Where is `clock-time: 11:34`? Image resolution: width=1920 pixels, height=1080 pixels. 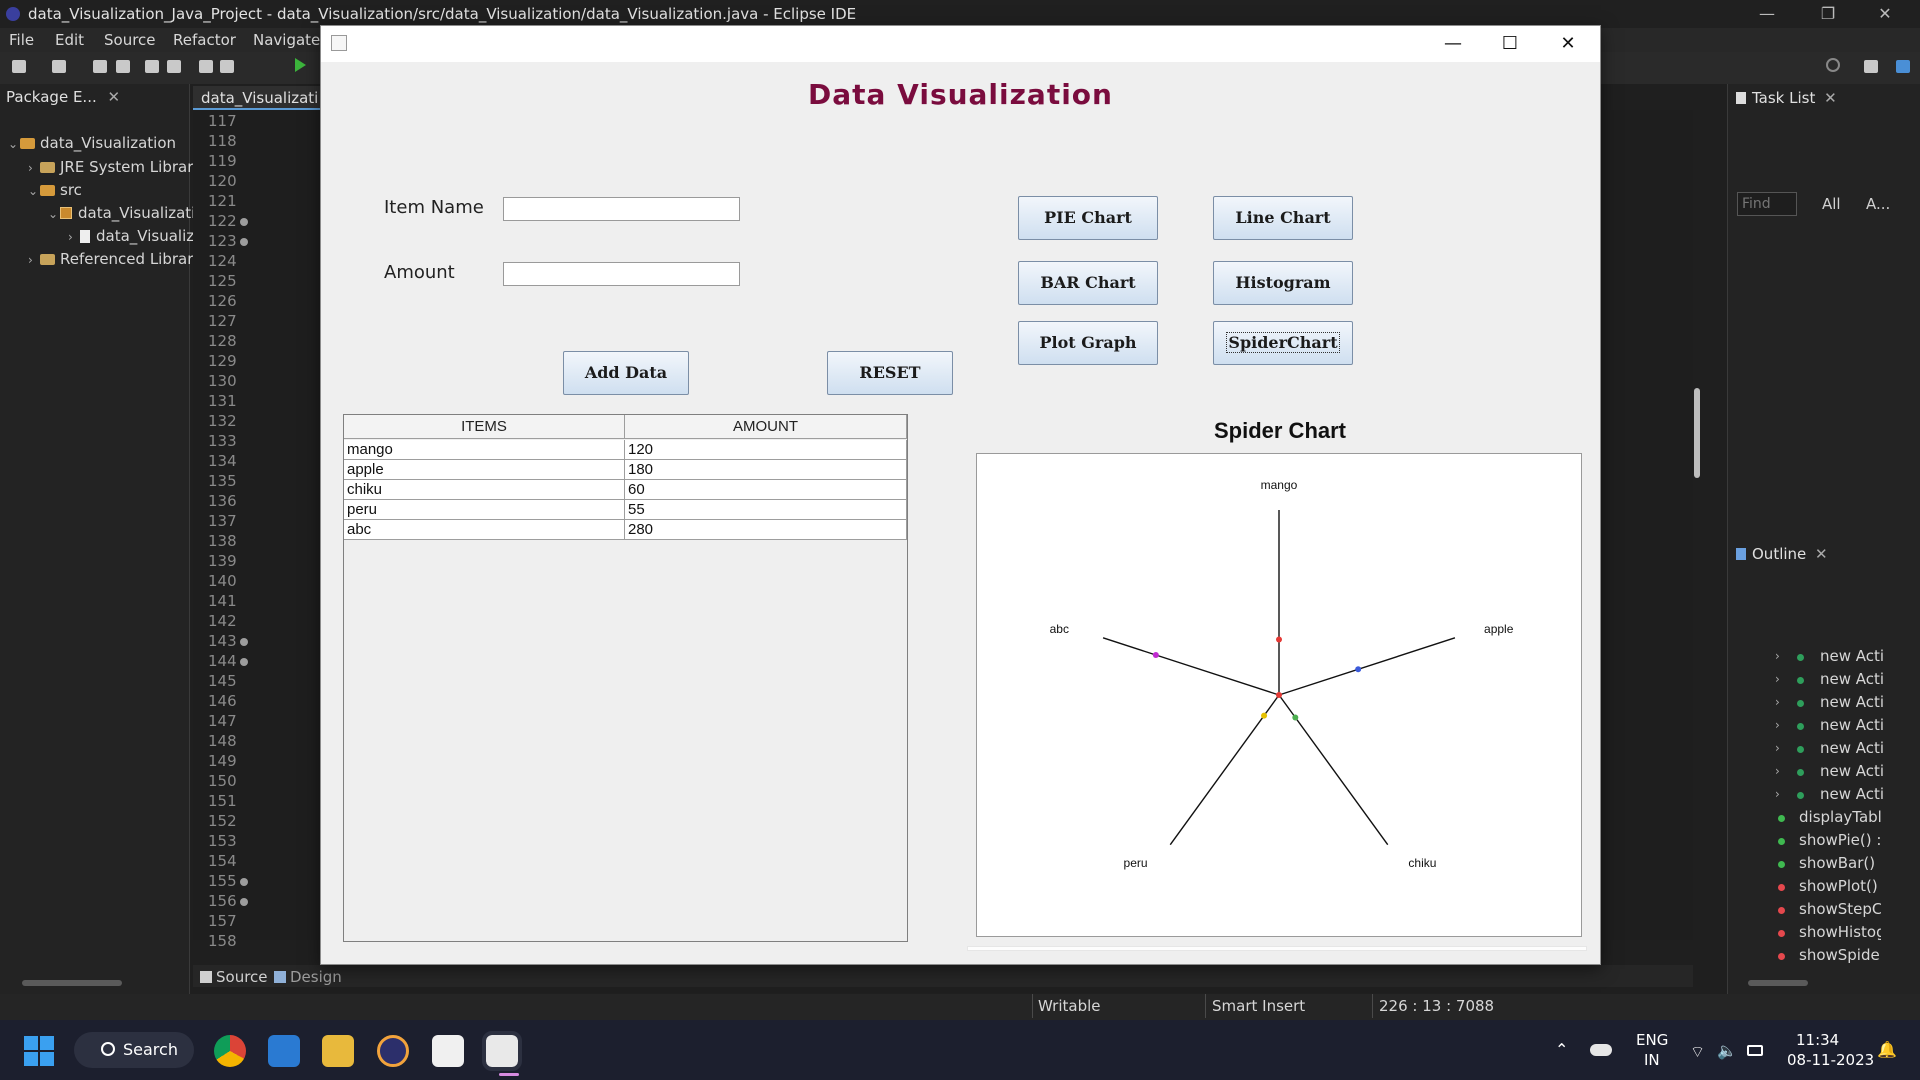
clock-time: 11:34 is located at coordinates (1817, 1040).